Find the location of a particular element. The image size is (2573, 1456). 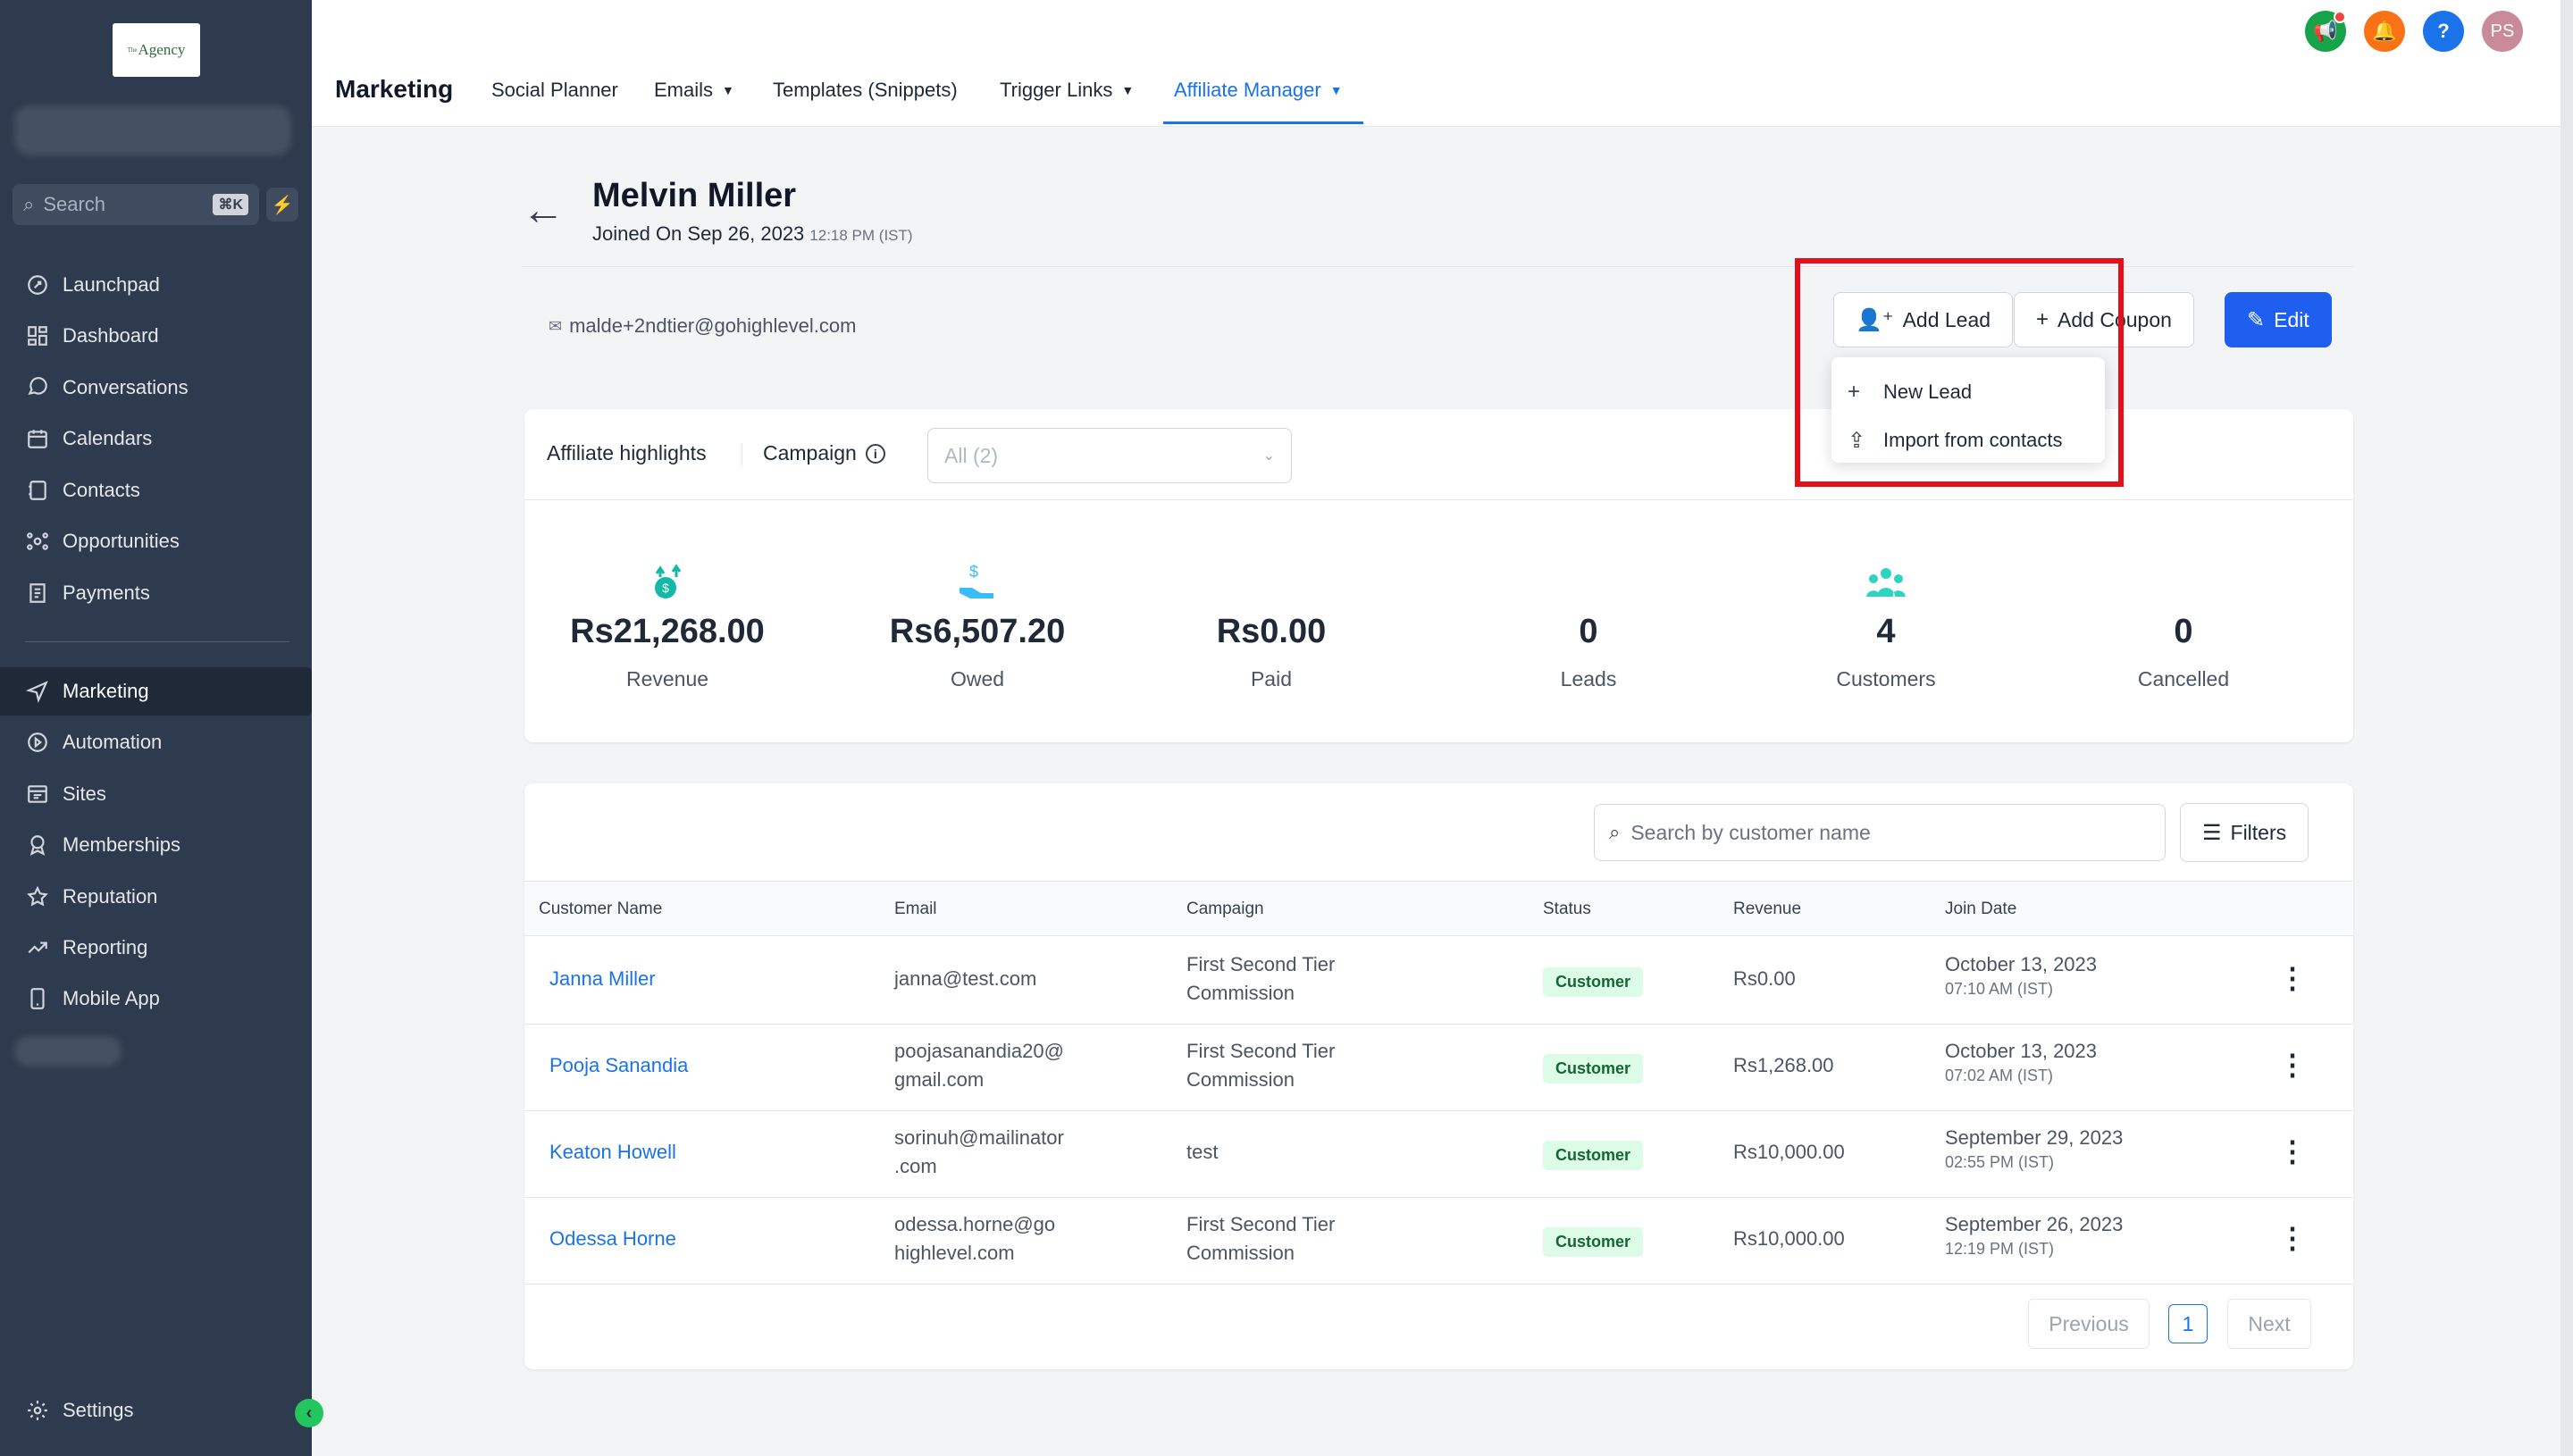

tab-affiliate-manager: Affiliate Manager ▼ is located at coordinates (1258, 90).